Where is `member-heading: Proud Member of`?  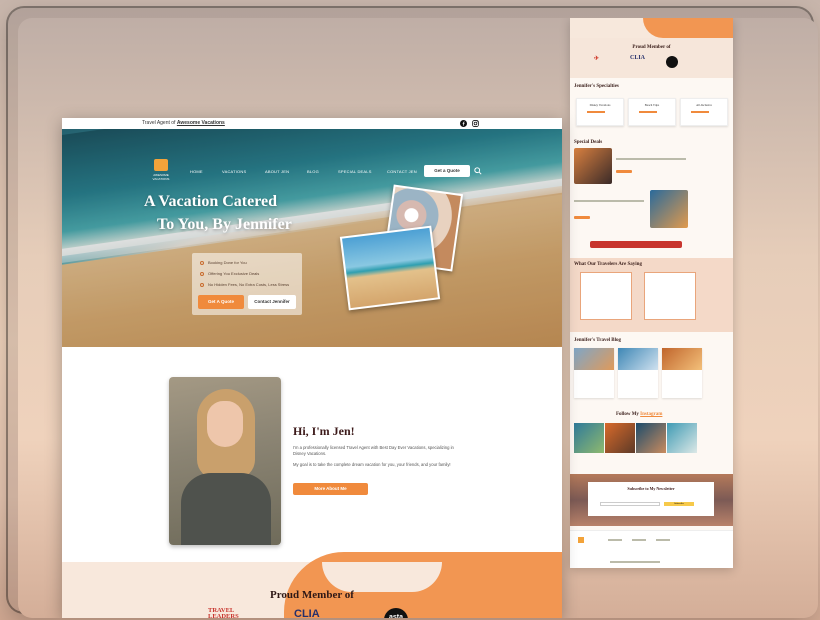 member-heading: Proud Member of is located at coordinates (312, 595).